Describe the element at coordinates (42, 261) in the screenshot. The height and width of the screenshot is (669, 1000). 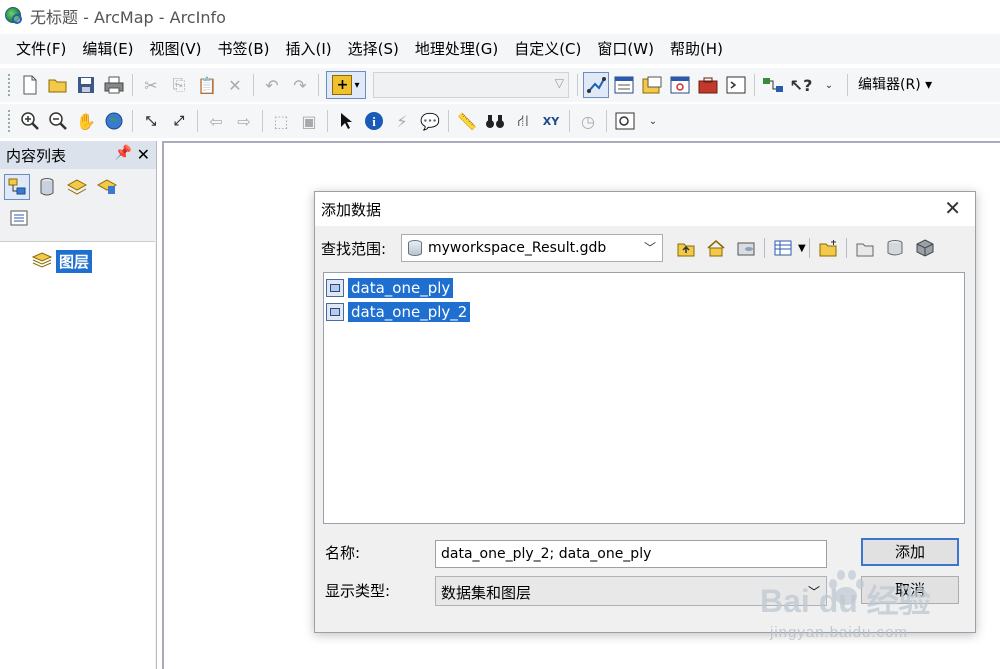
I see `layers-stack-icon` at that location.